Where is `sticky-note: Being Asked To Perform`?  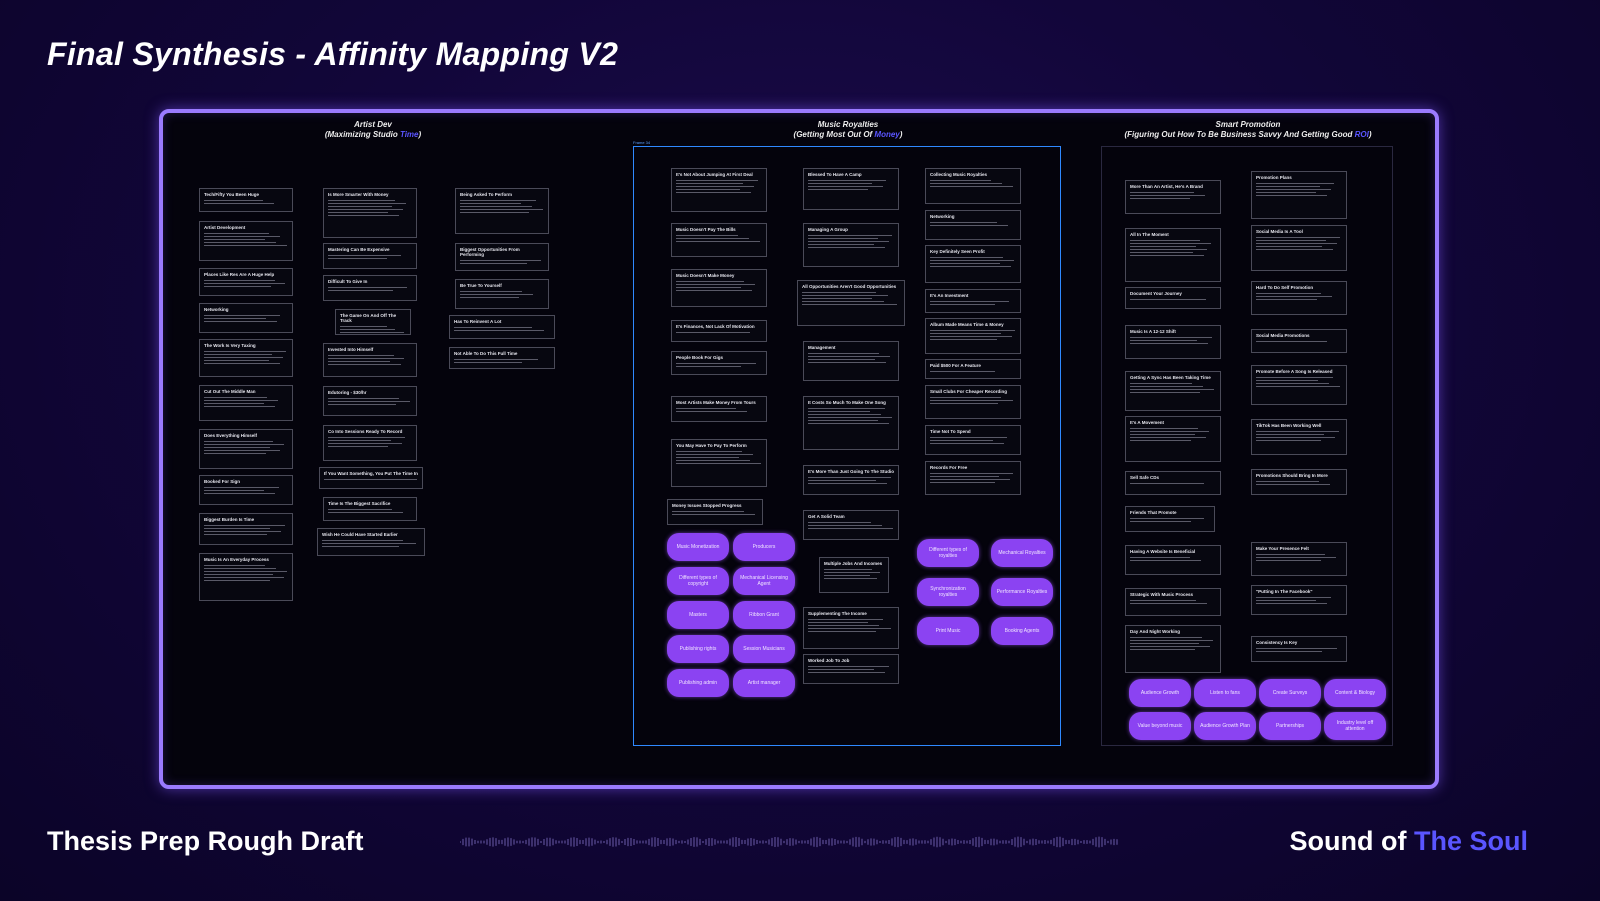 sticky-note: Being Asked To Perform is located at coordinates (502, 211).